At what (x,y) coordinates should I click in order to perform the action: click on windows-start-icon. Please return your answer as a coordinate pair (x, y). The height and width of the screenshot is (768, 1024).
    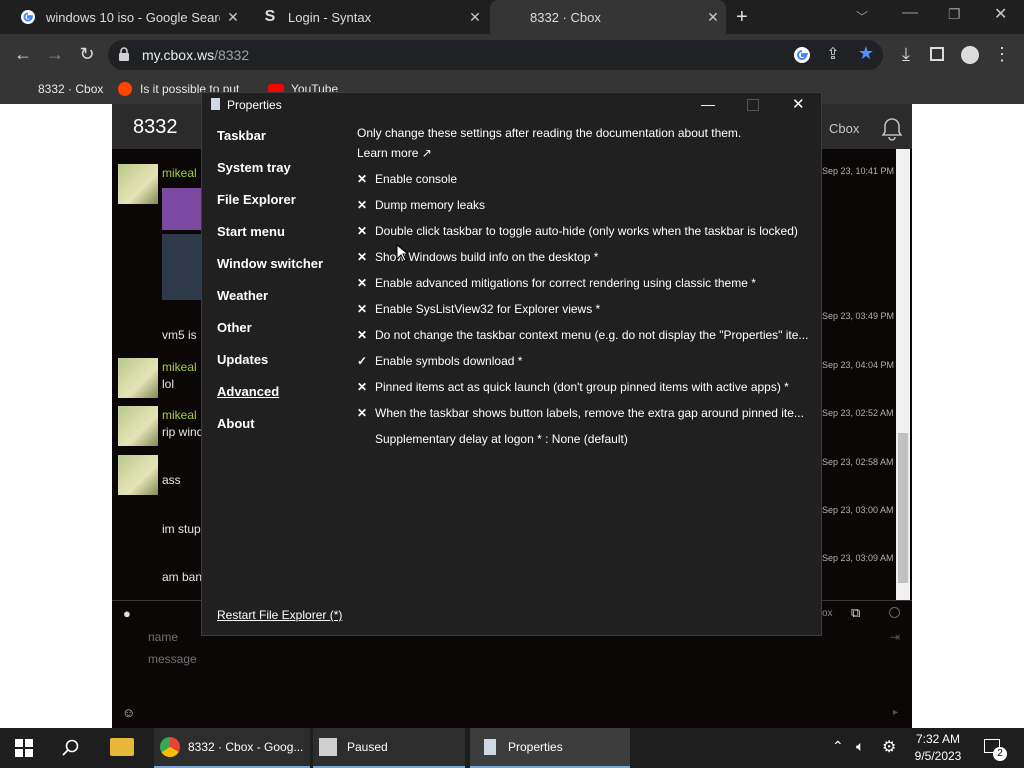
    Looking at the image, I should click on (24, 749).